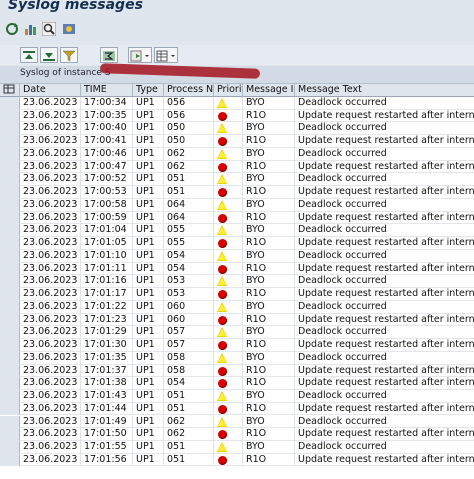 The width and height of the screenshot is (474, 479). I want to click on column-header-msgid: Message ID, so click(269, 90).